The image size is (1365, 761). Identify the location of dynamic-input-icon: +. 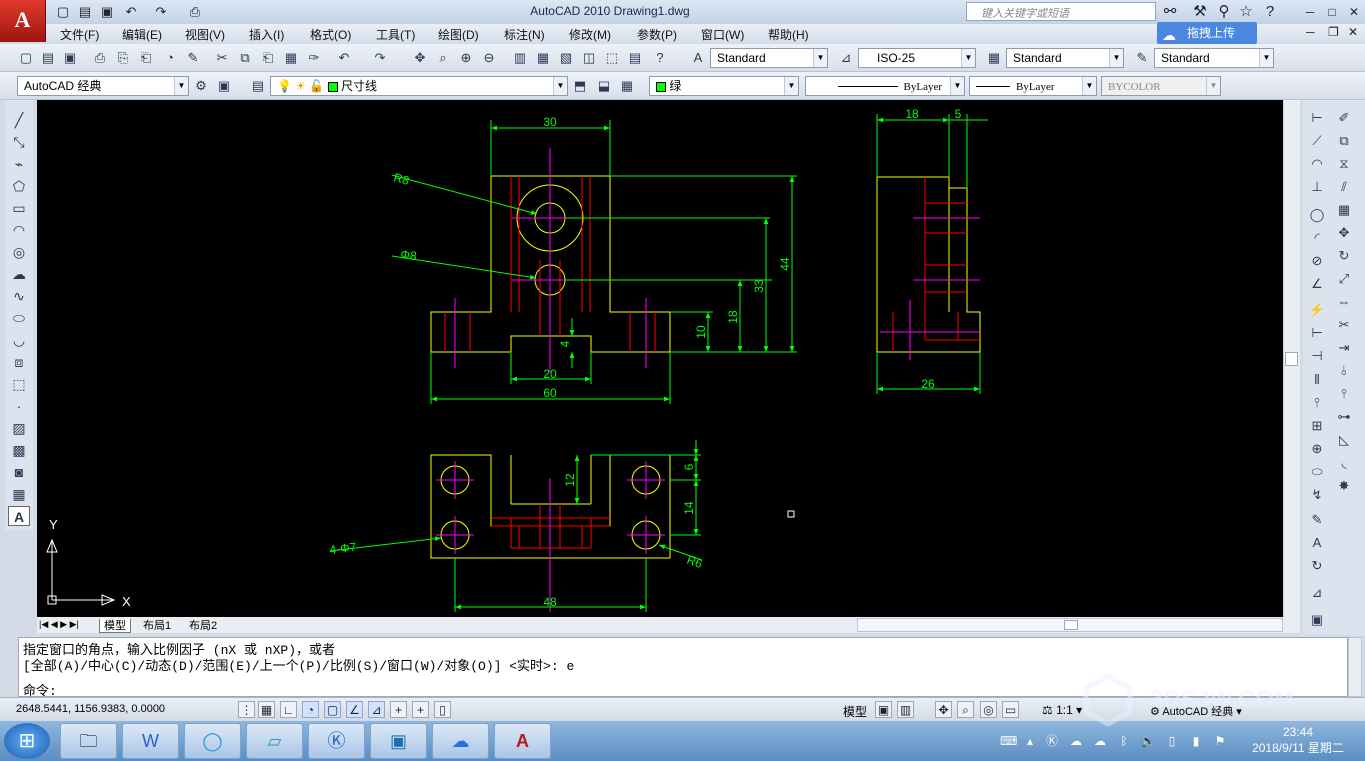
(398, 709).